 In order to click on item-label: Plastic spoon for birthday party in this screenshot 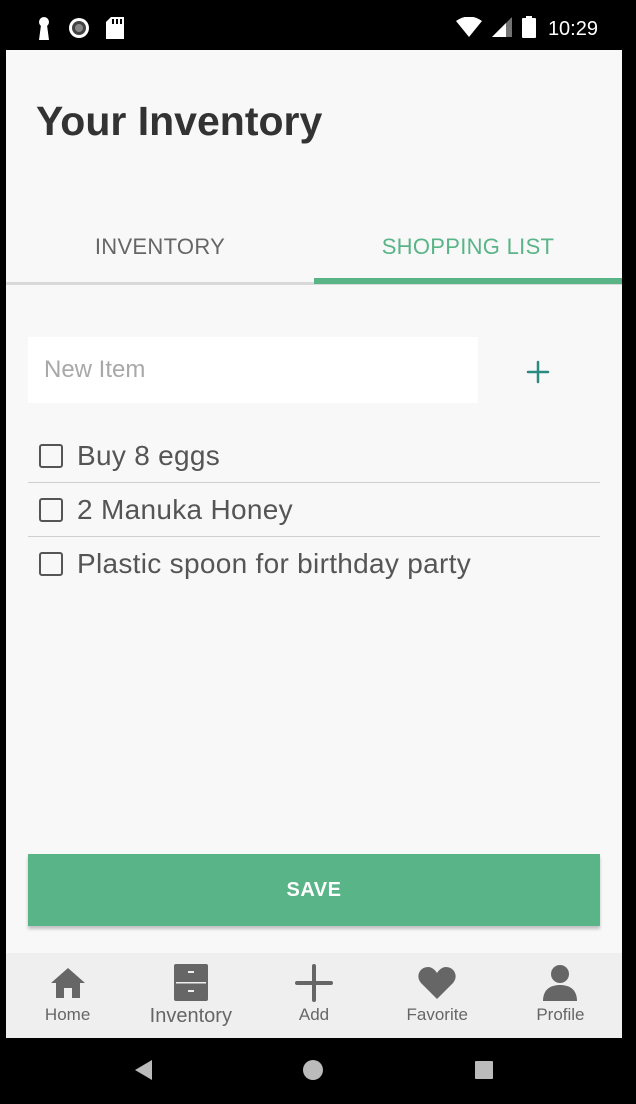, I will do `click(274, 563)`.